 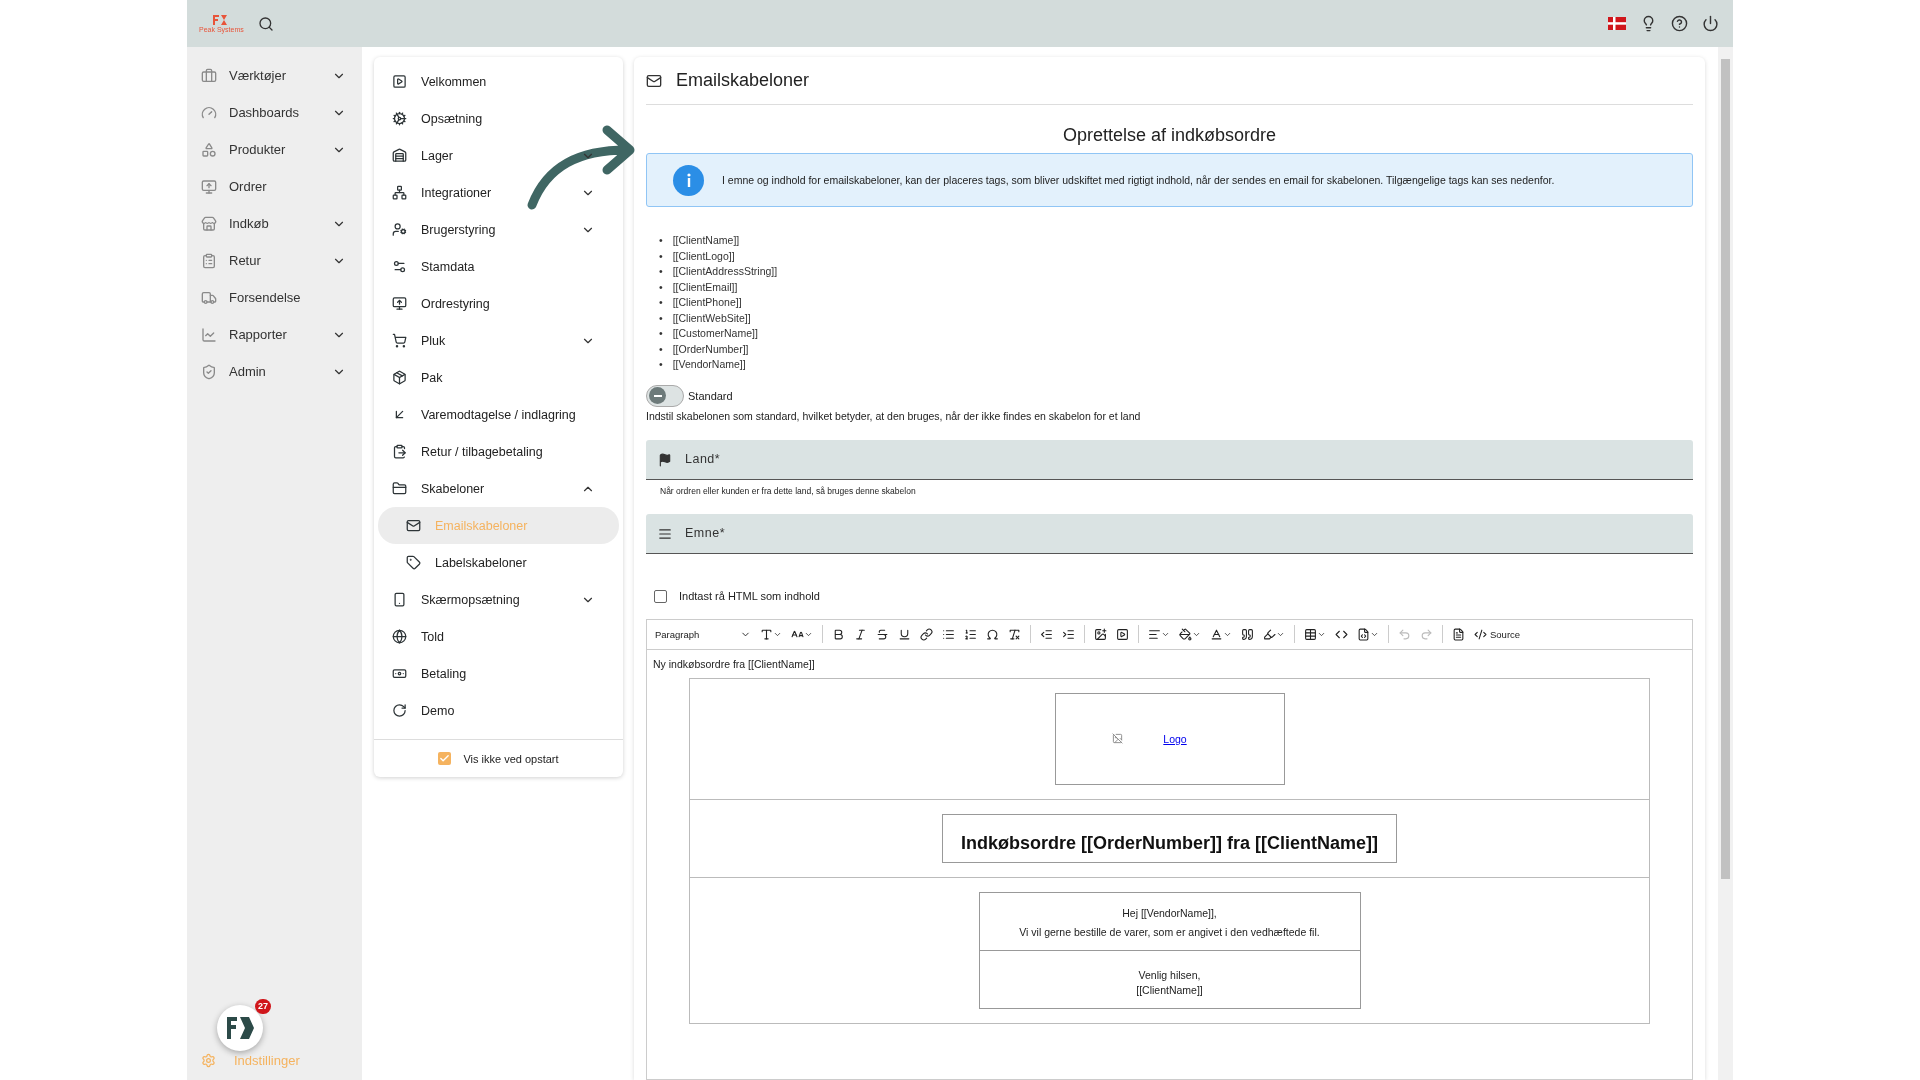 What do you see at coordinates (788, 490) in the screenshot?
I see `help-text: Når ordren eller kunden er fra dette land, så bruges denne skabelon` at bounding box center [788, 490].